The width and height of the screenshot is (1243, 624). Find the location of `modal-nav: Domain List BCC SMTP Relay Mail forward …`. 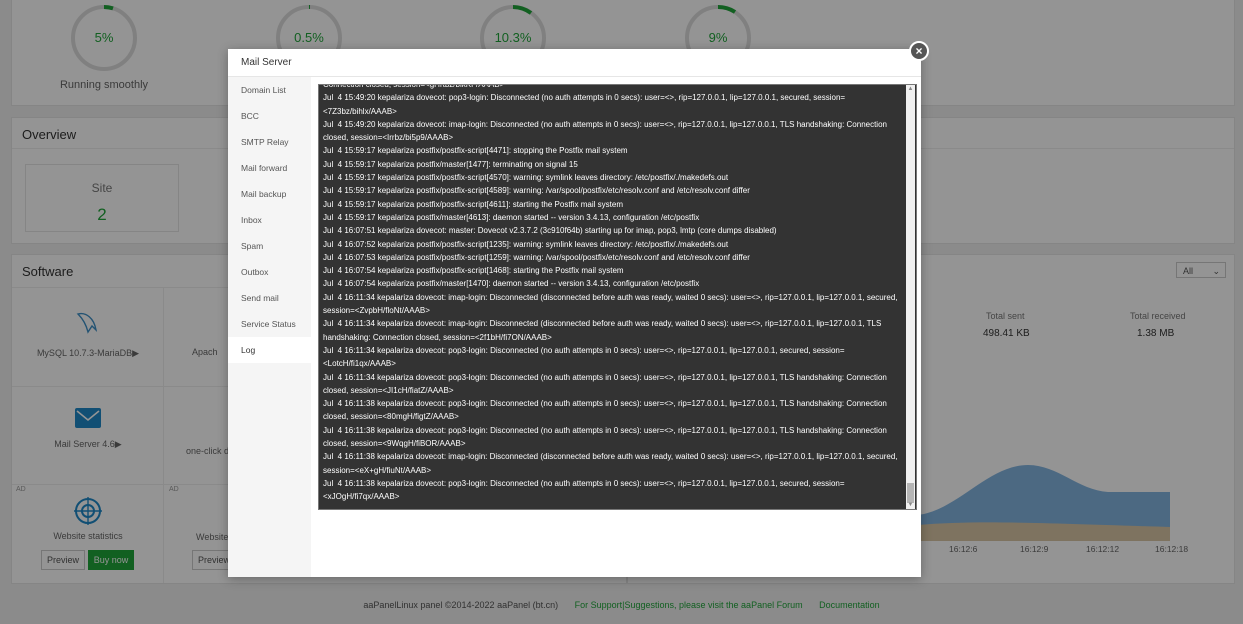

modal-nav: Domain List BCC SMTP Relay Mail forward … is located at coordinates (269, 327).